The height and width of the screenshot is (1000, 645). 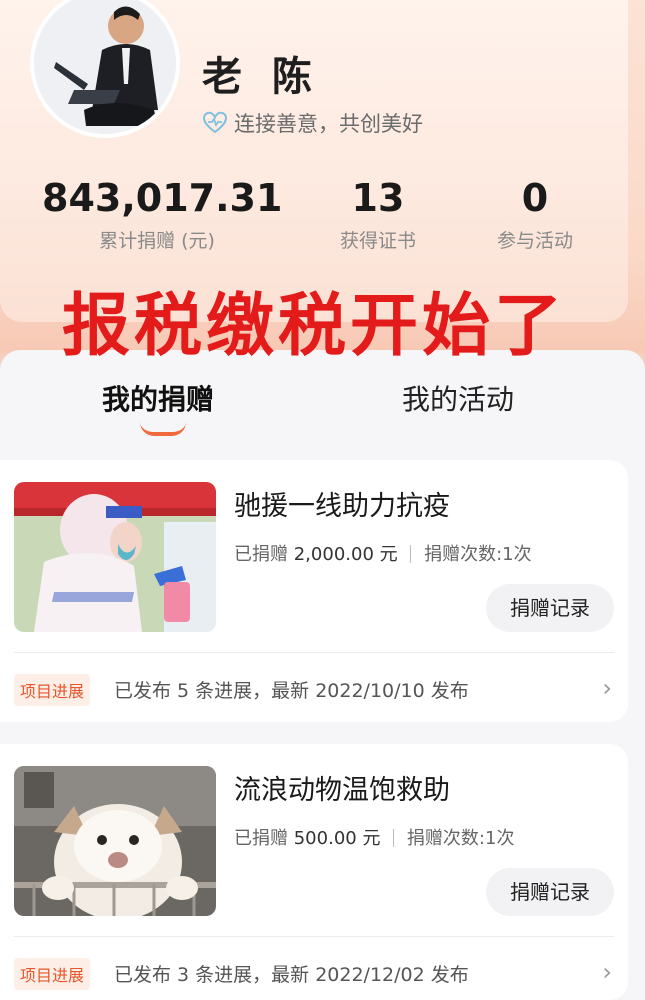 I want to click on donation-meta: 已捐赠 2,000.00 元 捐赠次数:1次, so click(x=383, y=553).